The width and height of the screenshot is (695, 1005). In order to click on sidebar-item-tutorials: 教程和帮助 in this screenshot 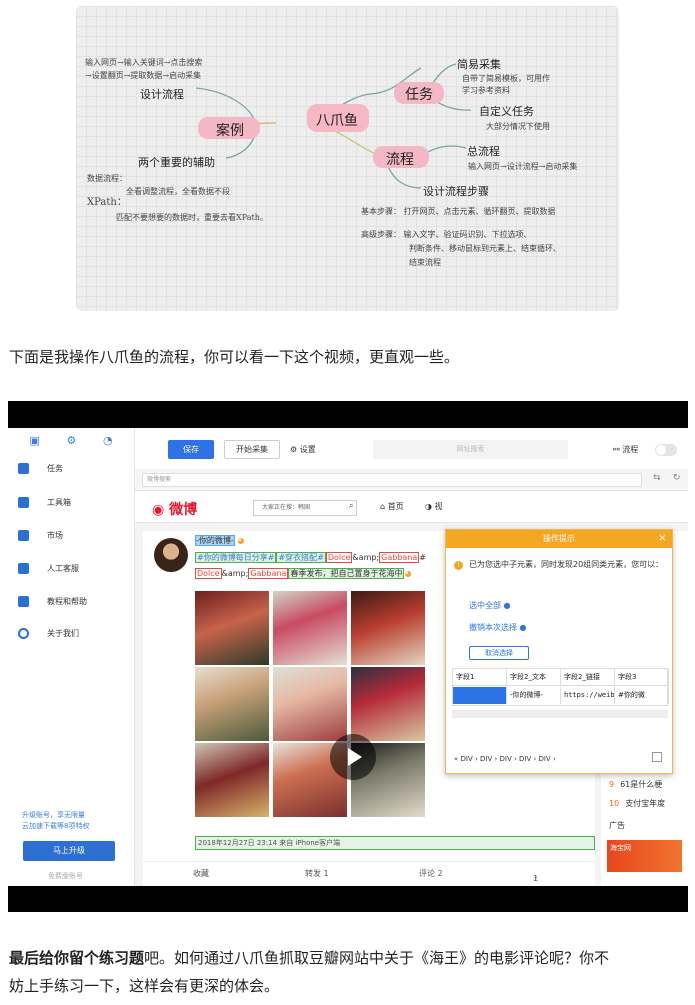, I will do `click(52, 601)`.